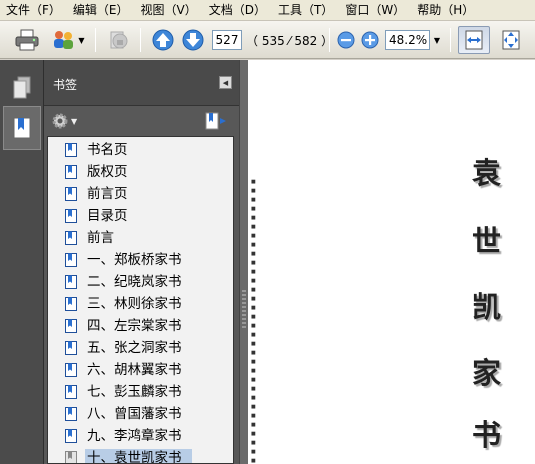 The width and height of the screenshot is (535, 464). What do you see at coordinates (140, 150) in the screenshot?
I see `bookmark-item: 书名页` at bounding box center [140, 150].